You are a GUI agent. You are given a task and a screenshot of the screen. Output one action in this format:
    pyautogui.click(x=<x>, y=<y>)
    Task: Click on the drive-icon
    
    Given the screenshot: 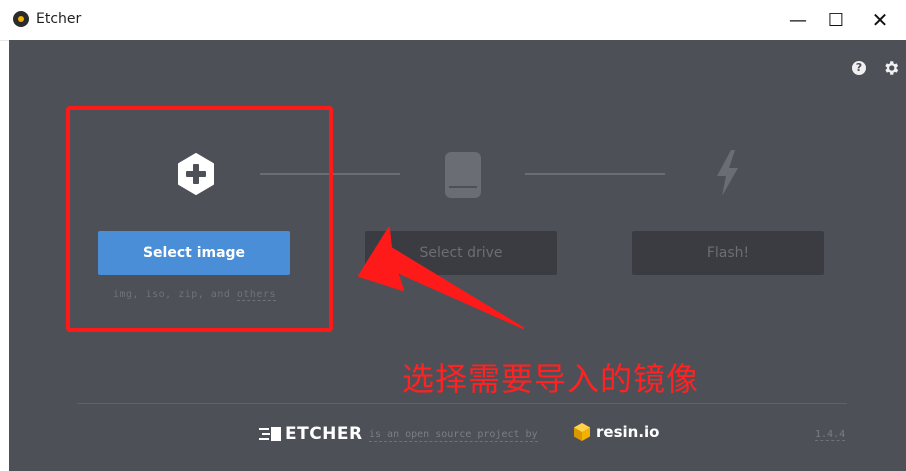 What is the action you would take?
    pyautogui.click(x=463, y=175)
    